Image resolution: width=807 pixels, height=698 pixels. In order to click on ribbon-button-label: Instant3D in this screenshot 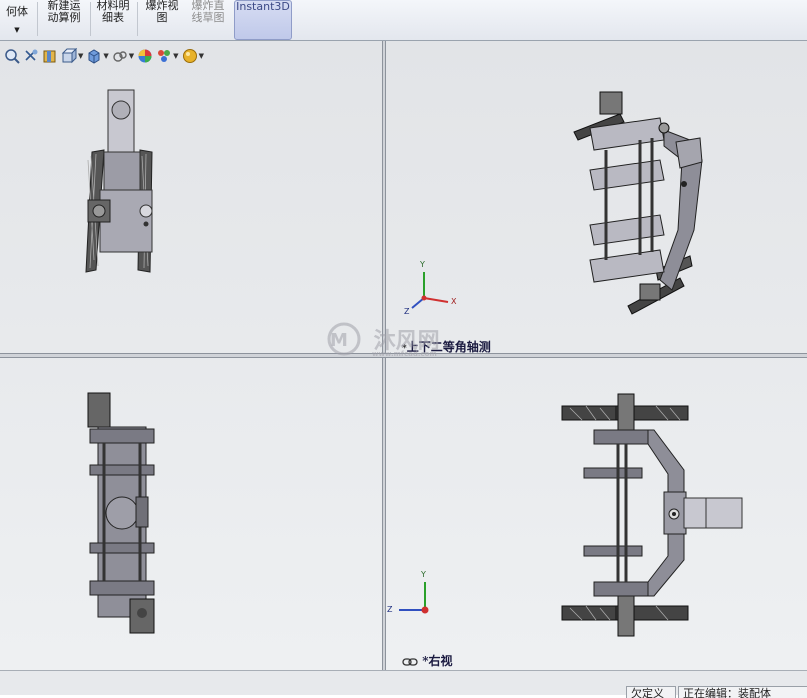, I will do `click(263, 6)`.